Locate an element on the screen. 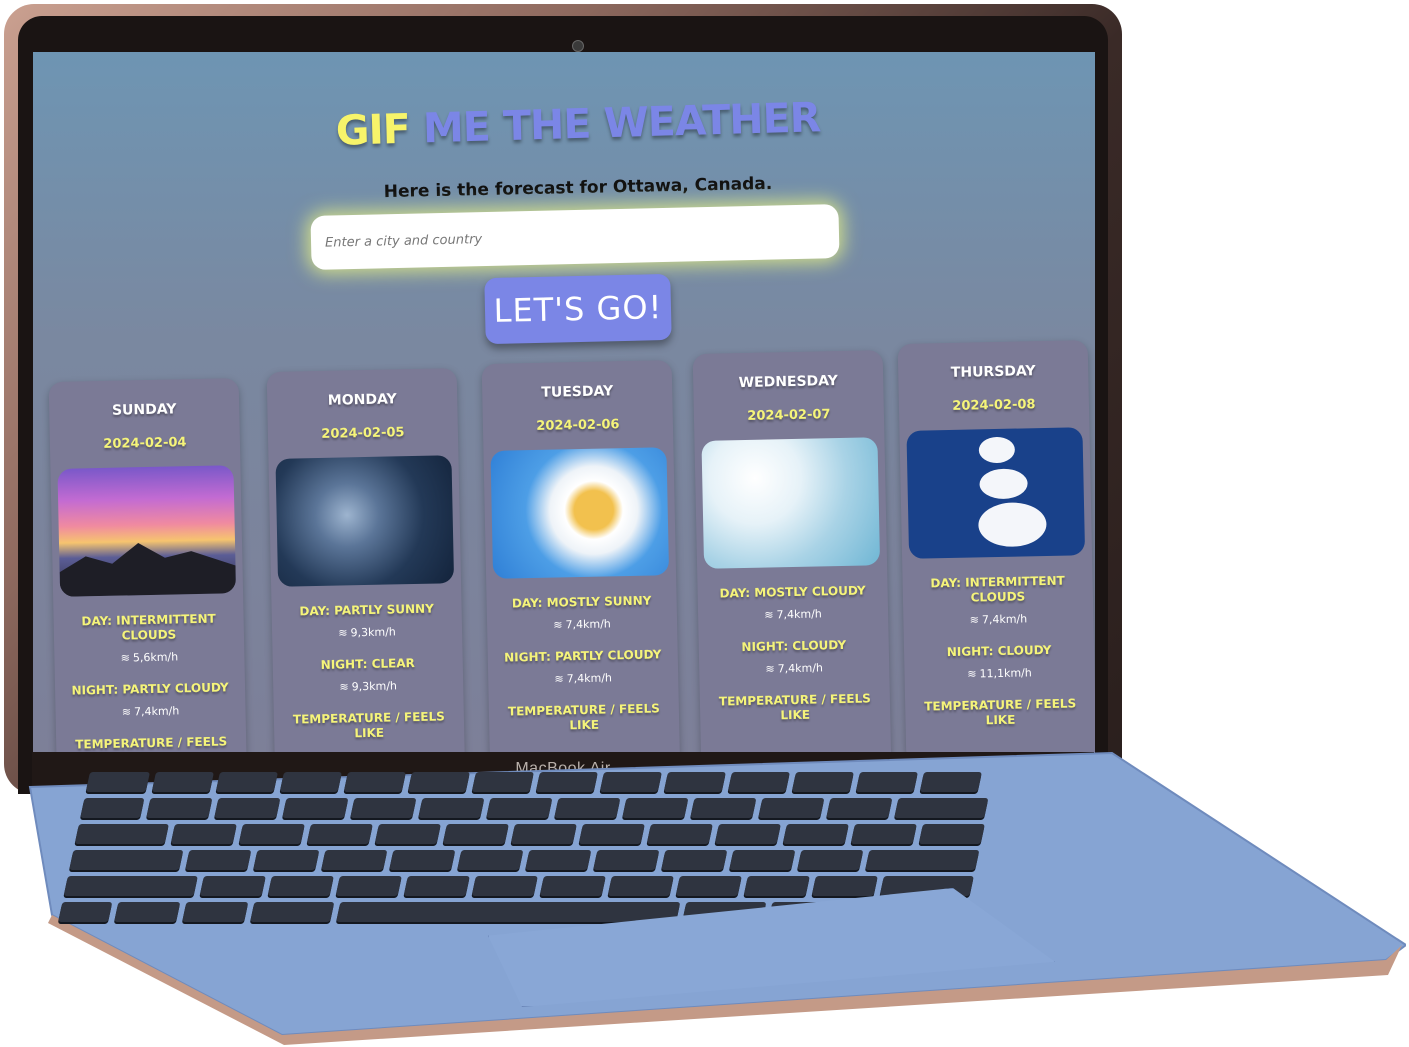 The width and height of the screenshot is (1409, 1047). card-date: 2024-02-06 is located at coordinates (578, 425).